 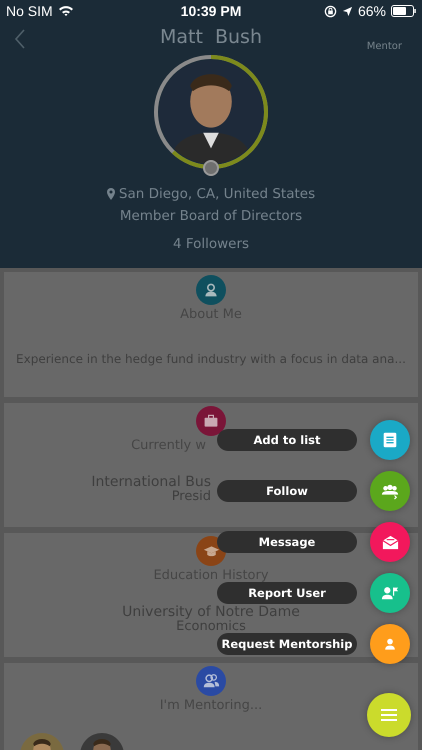 I want to click on location-text: San Diego, CA, United States, so click(x=217, y=194).